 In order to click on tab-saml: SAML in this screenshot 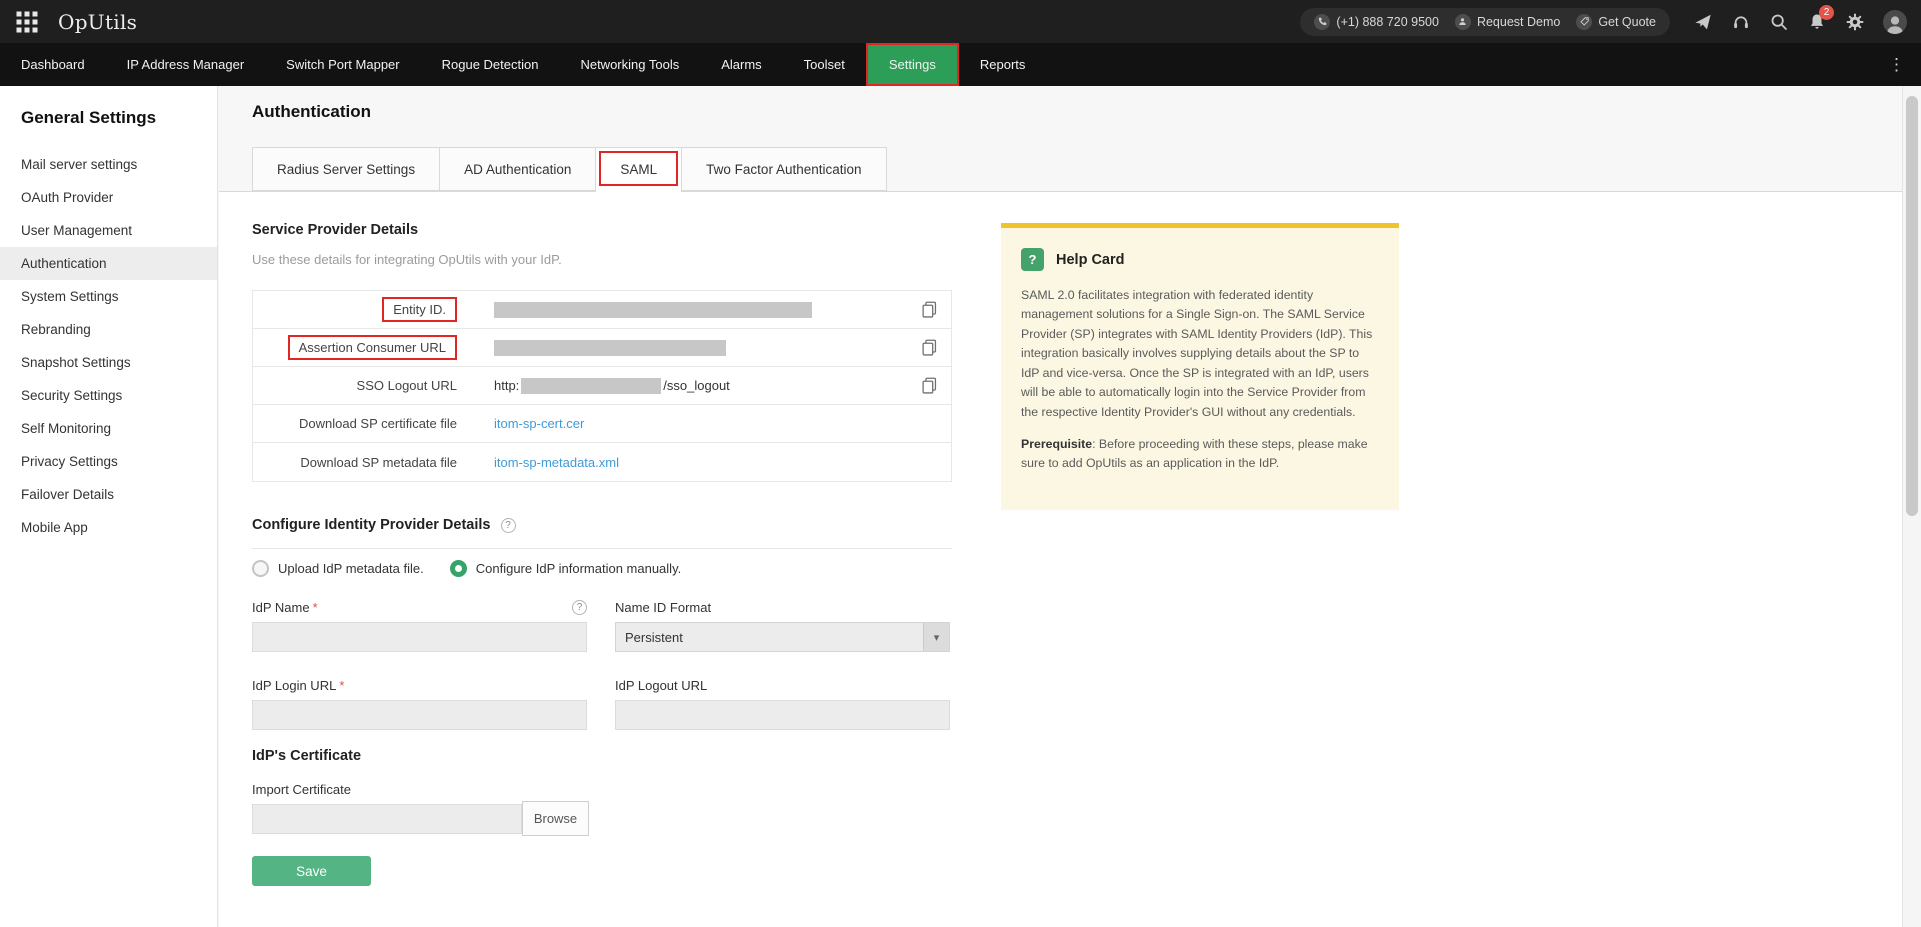, I will do `click(639, 169)`.